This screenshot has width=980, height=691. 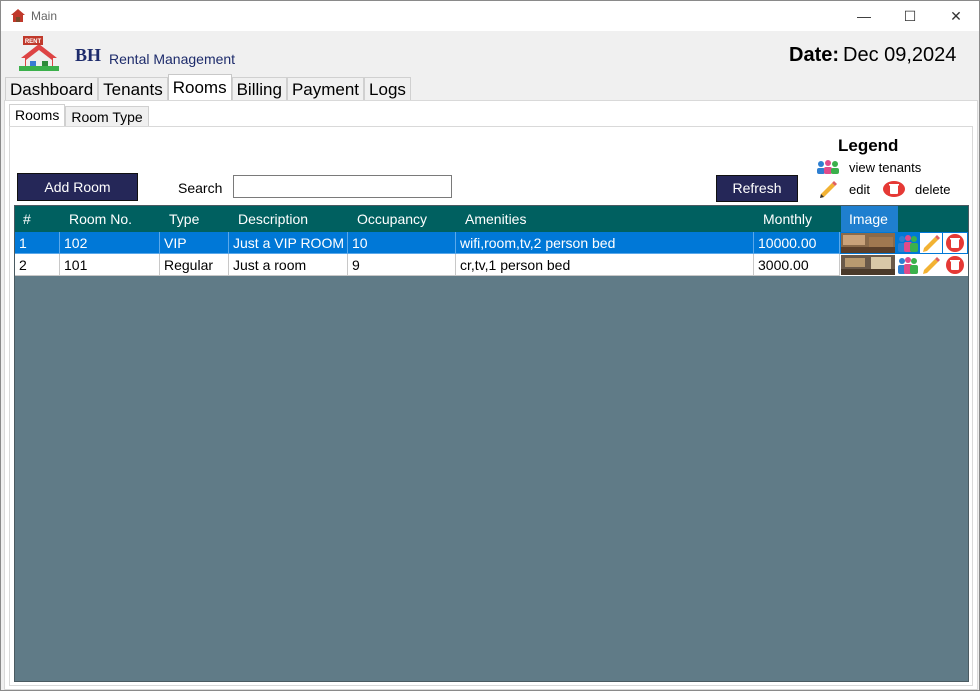 I want to click on column-room-no: Room No., so click(x=115, y=219).